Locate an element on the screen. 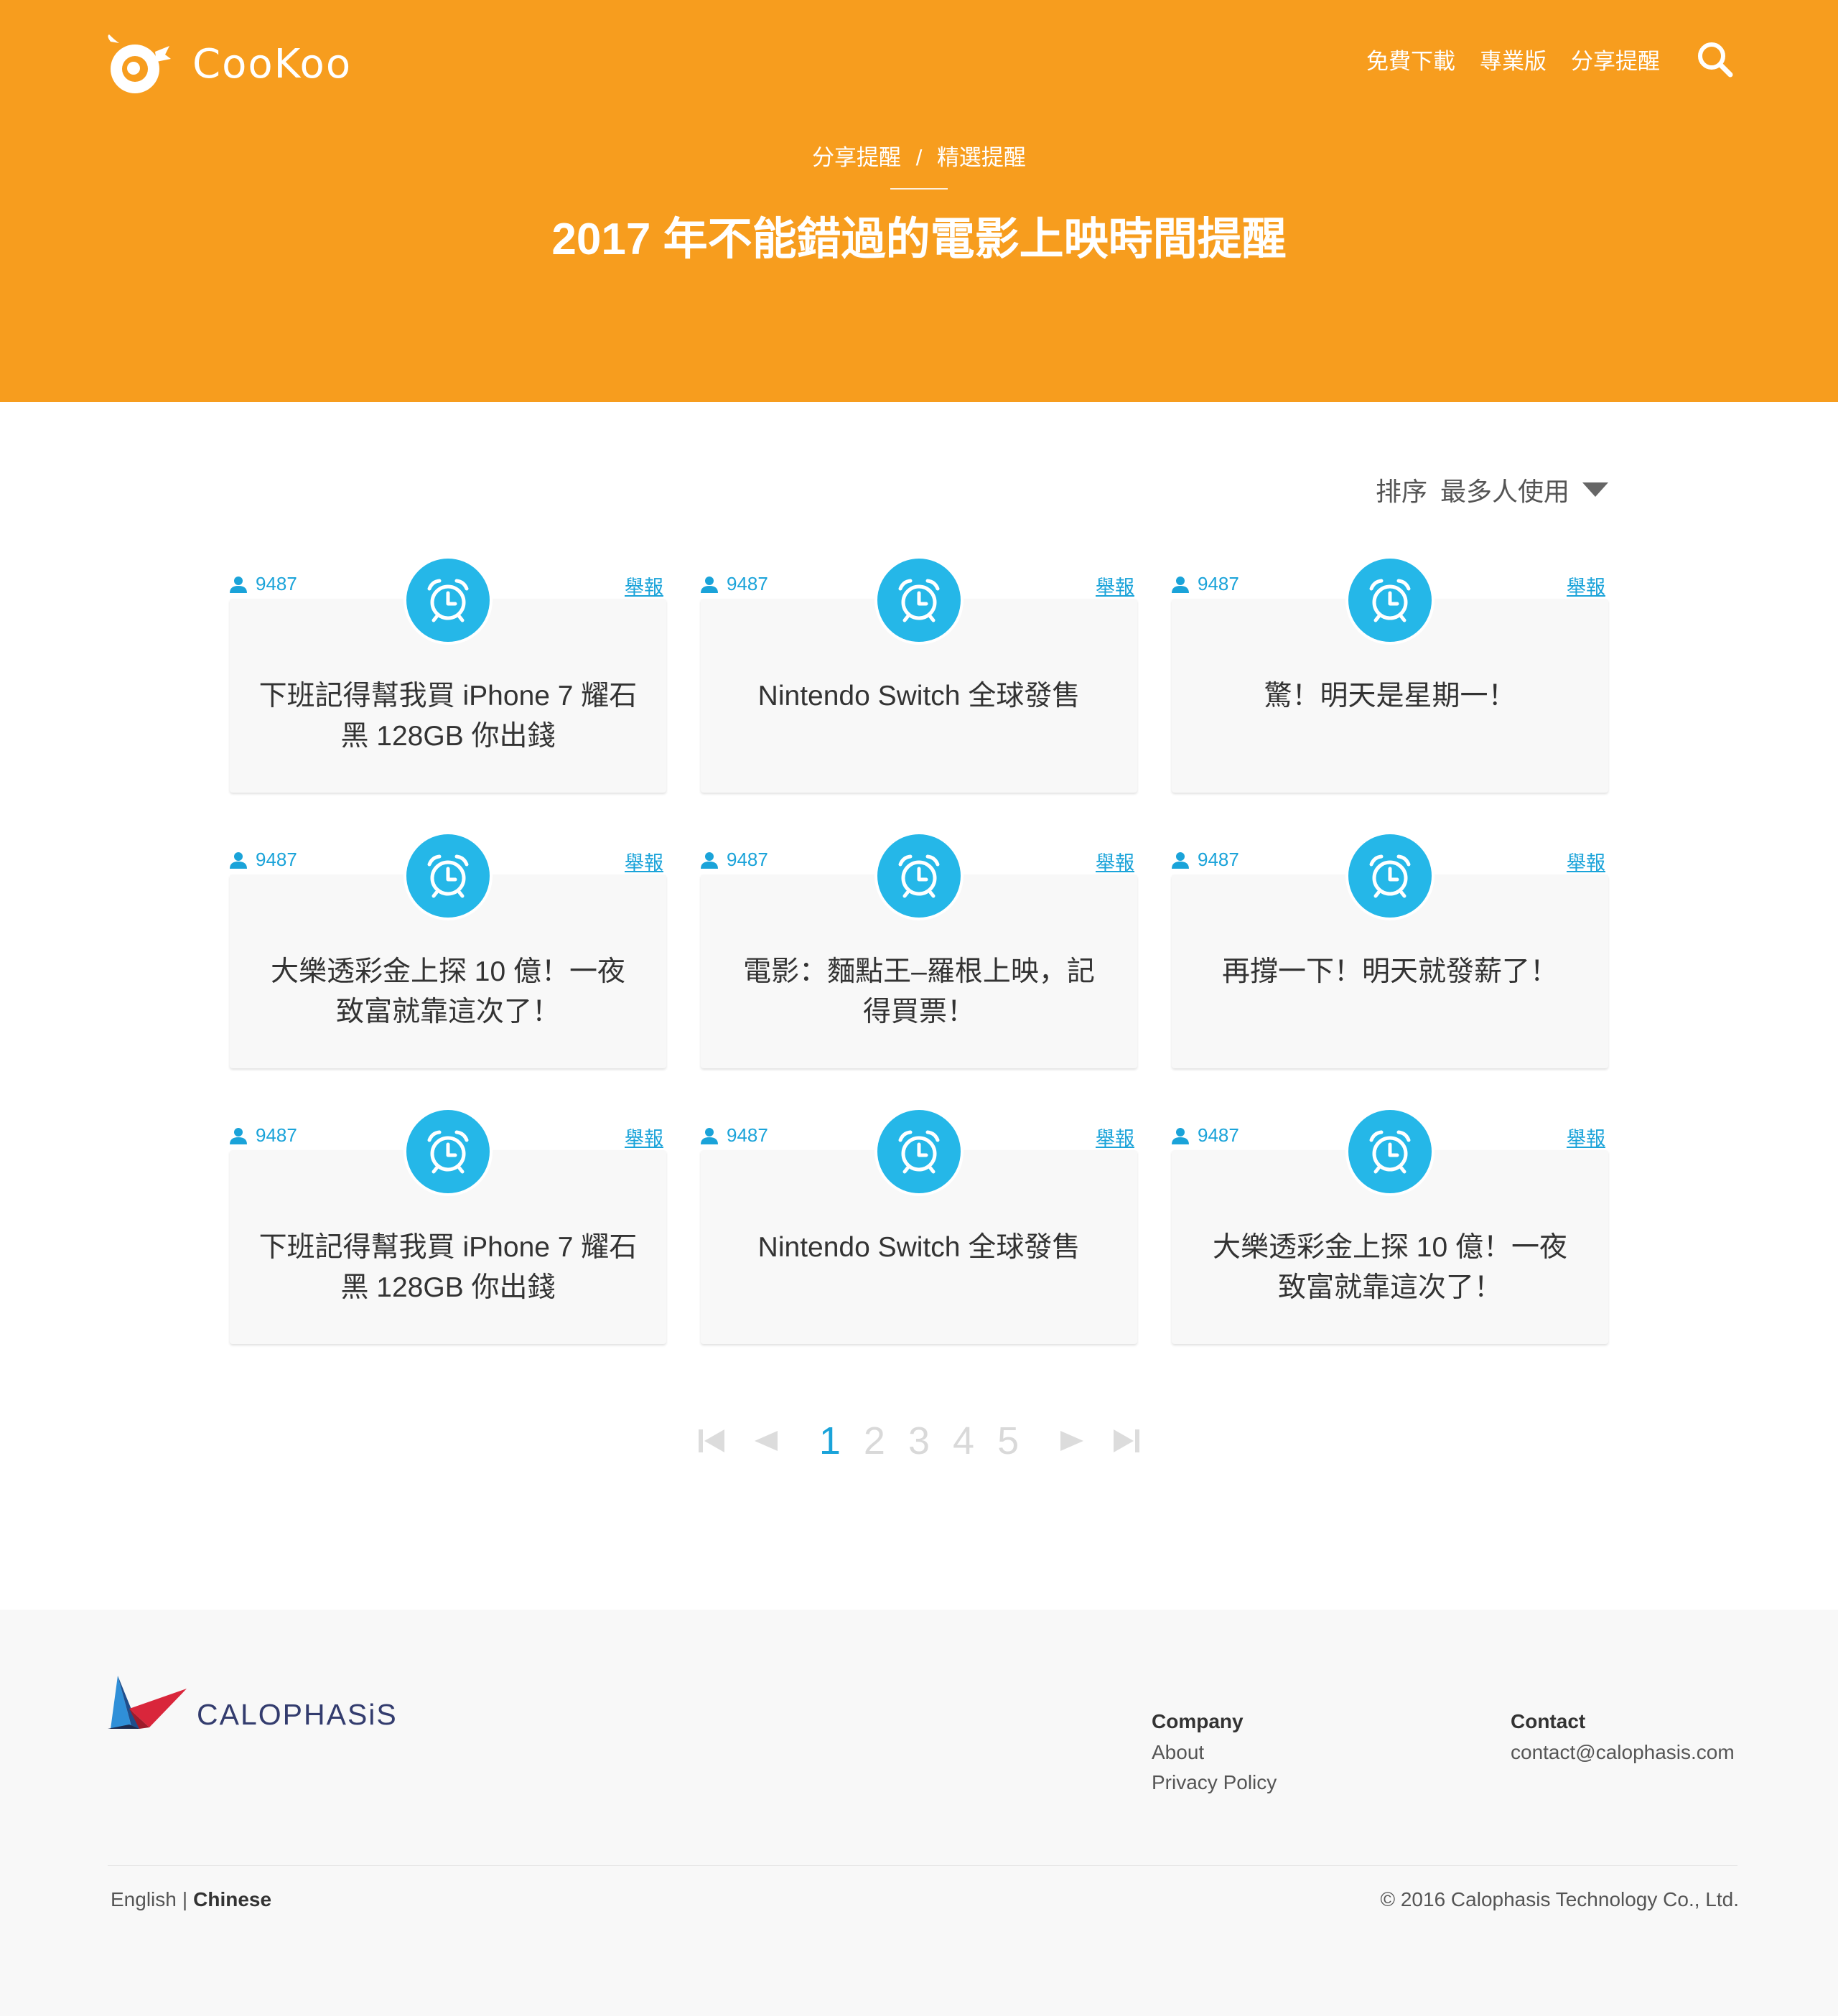  page-3: 3 is located at coordinates (919, 1441).